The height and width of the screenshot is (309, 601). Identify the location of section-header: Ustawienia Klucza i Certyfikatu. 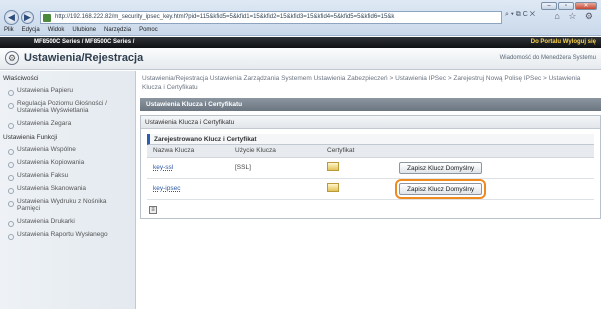
(370, 104).